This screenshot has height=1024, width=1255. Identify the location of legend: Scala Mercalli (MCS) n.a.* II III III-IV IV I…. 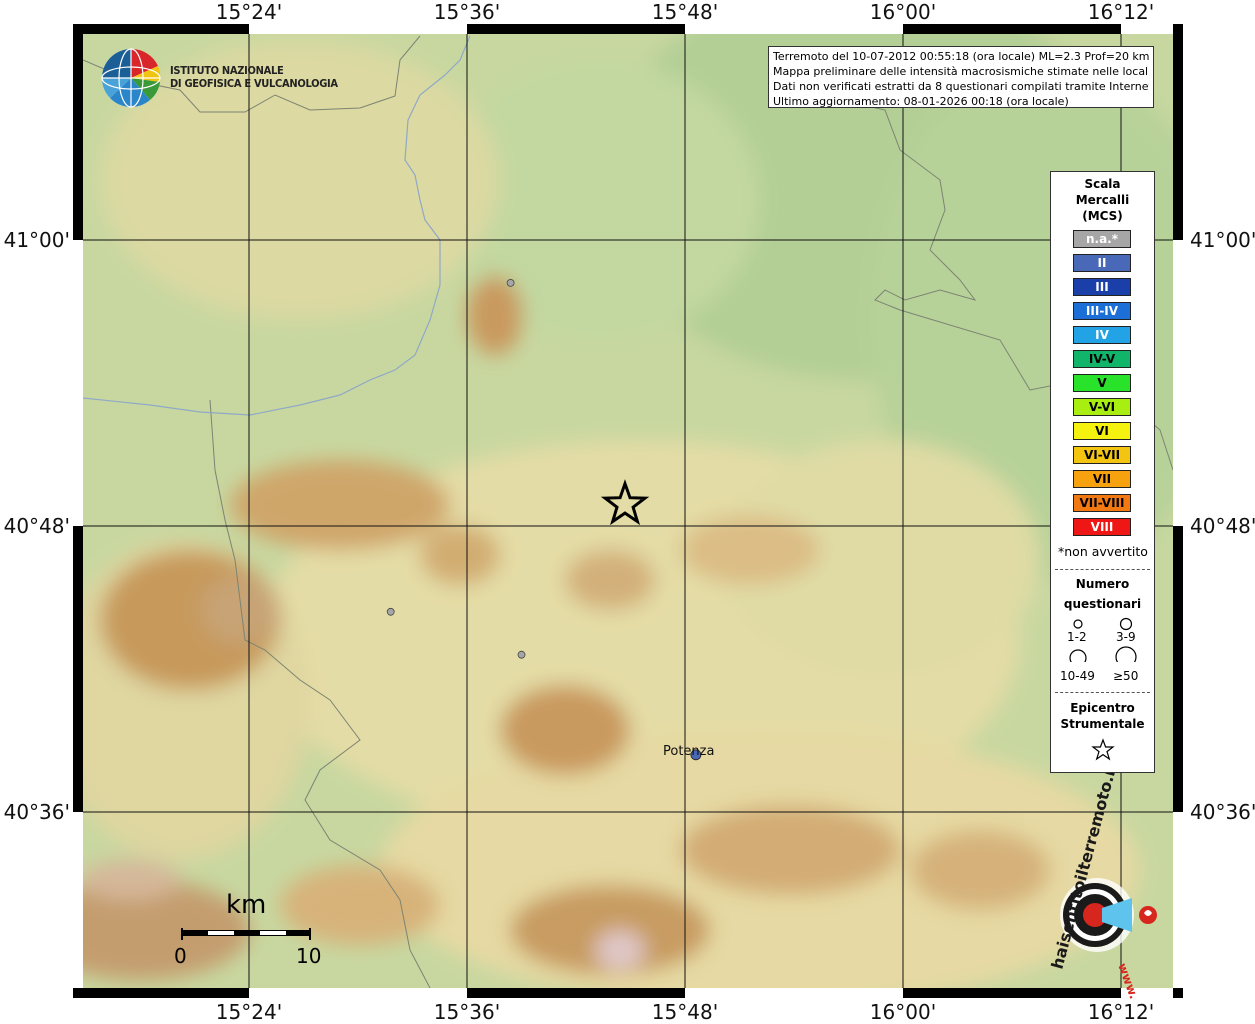
(1102, 472).